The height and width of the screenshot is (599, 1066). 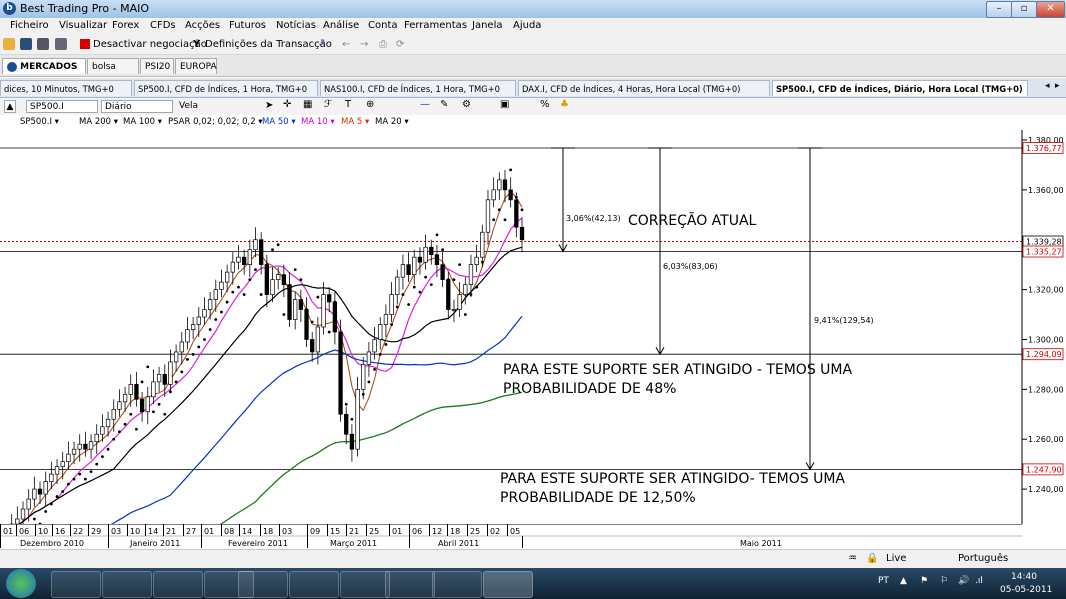 I want to click on check-icon: ✓, so click(x=322, y=44).